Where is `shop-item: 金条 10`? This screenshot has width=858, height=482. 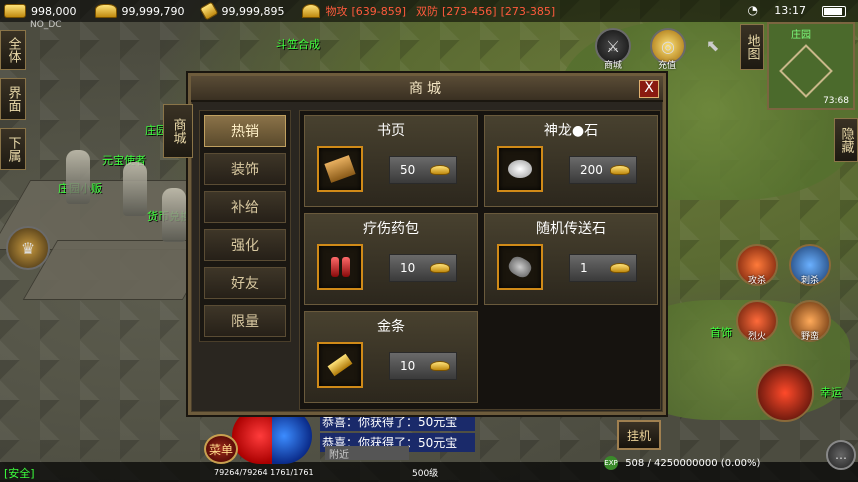 shop-item: 金条 10 is located at coordinates (391, 357).